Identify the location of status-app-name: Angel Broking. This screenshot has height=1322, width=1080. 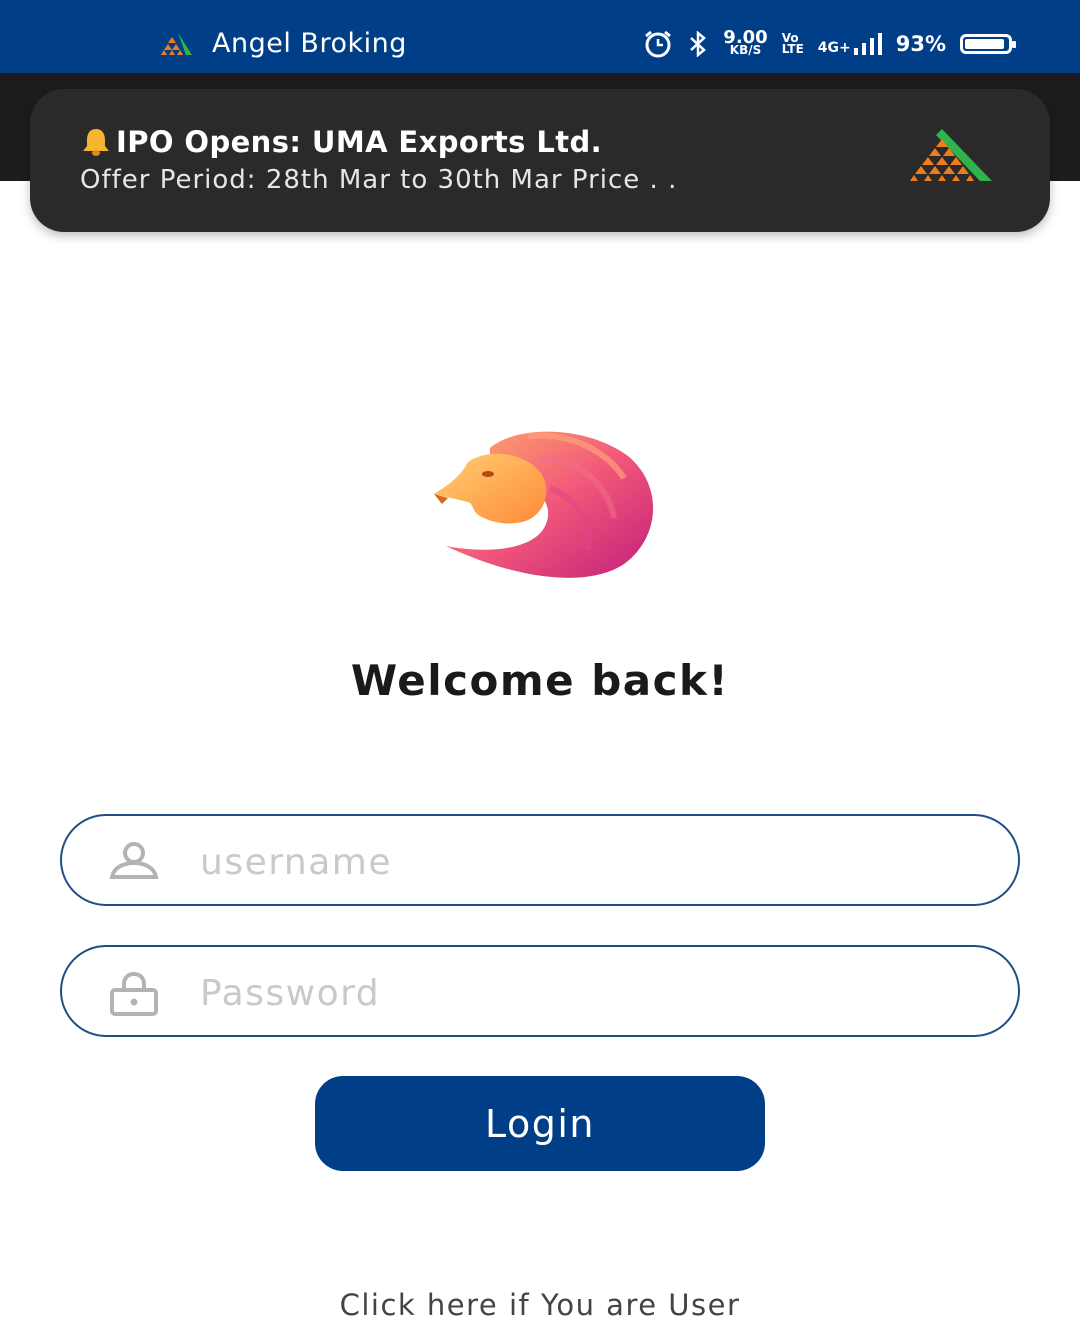
(309, 43).